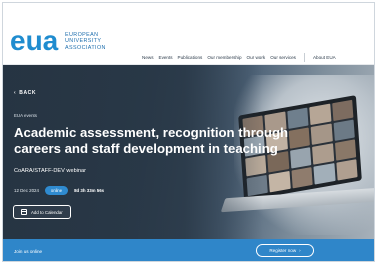 The image size is (377, 264). What do you see at coordinates (28, 251) in the screenshot?
I see `join-online-text: Join us online` at bounding box center [28, 251].